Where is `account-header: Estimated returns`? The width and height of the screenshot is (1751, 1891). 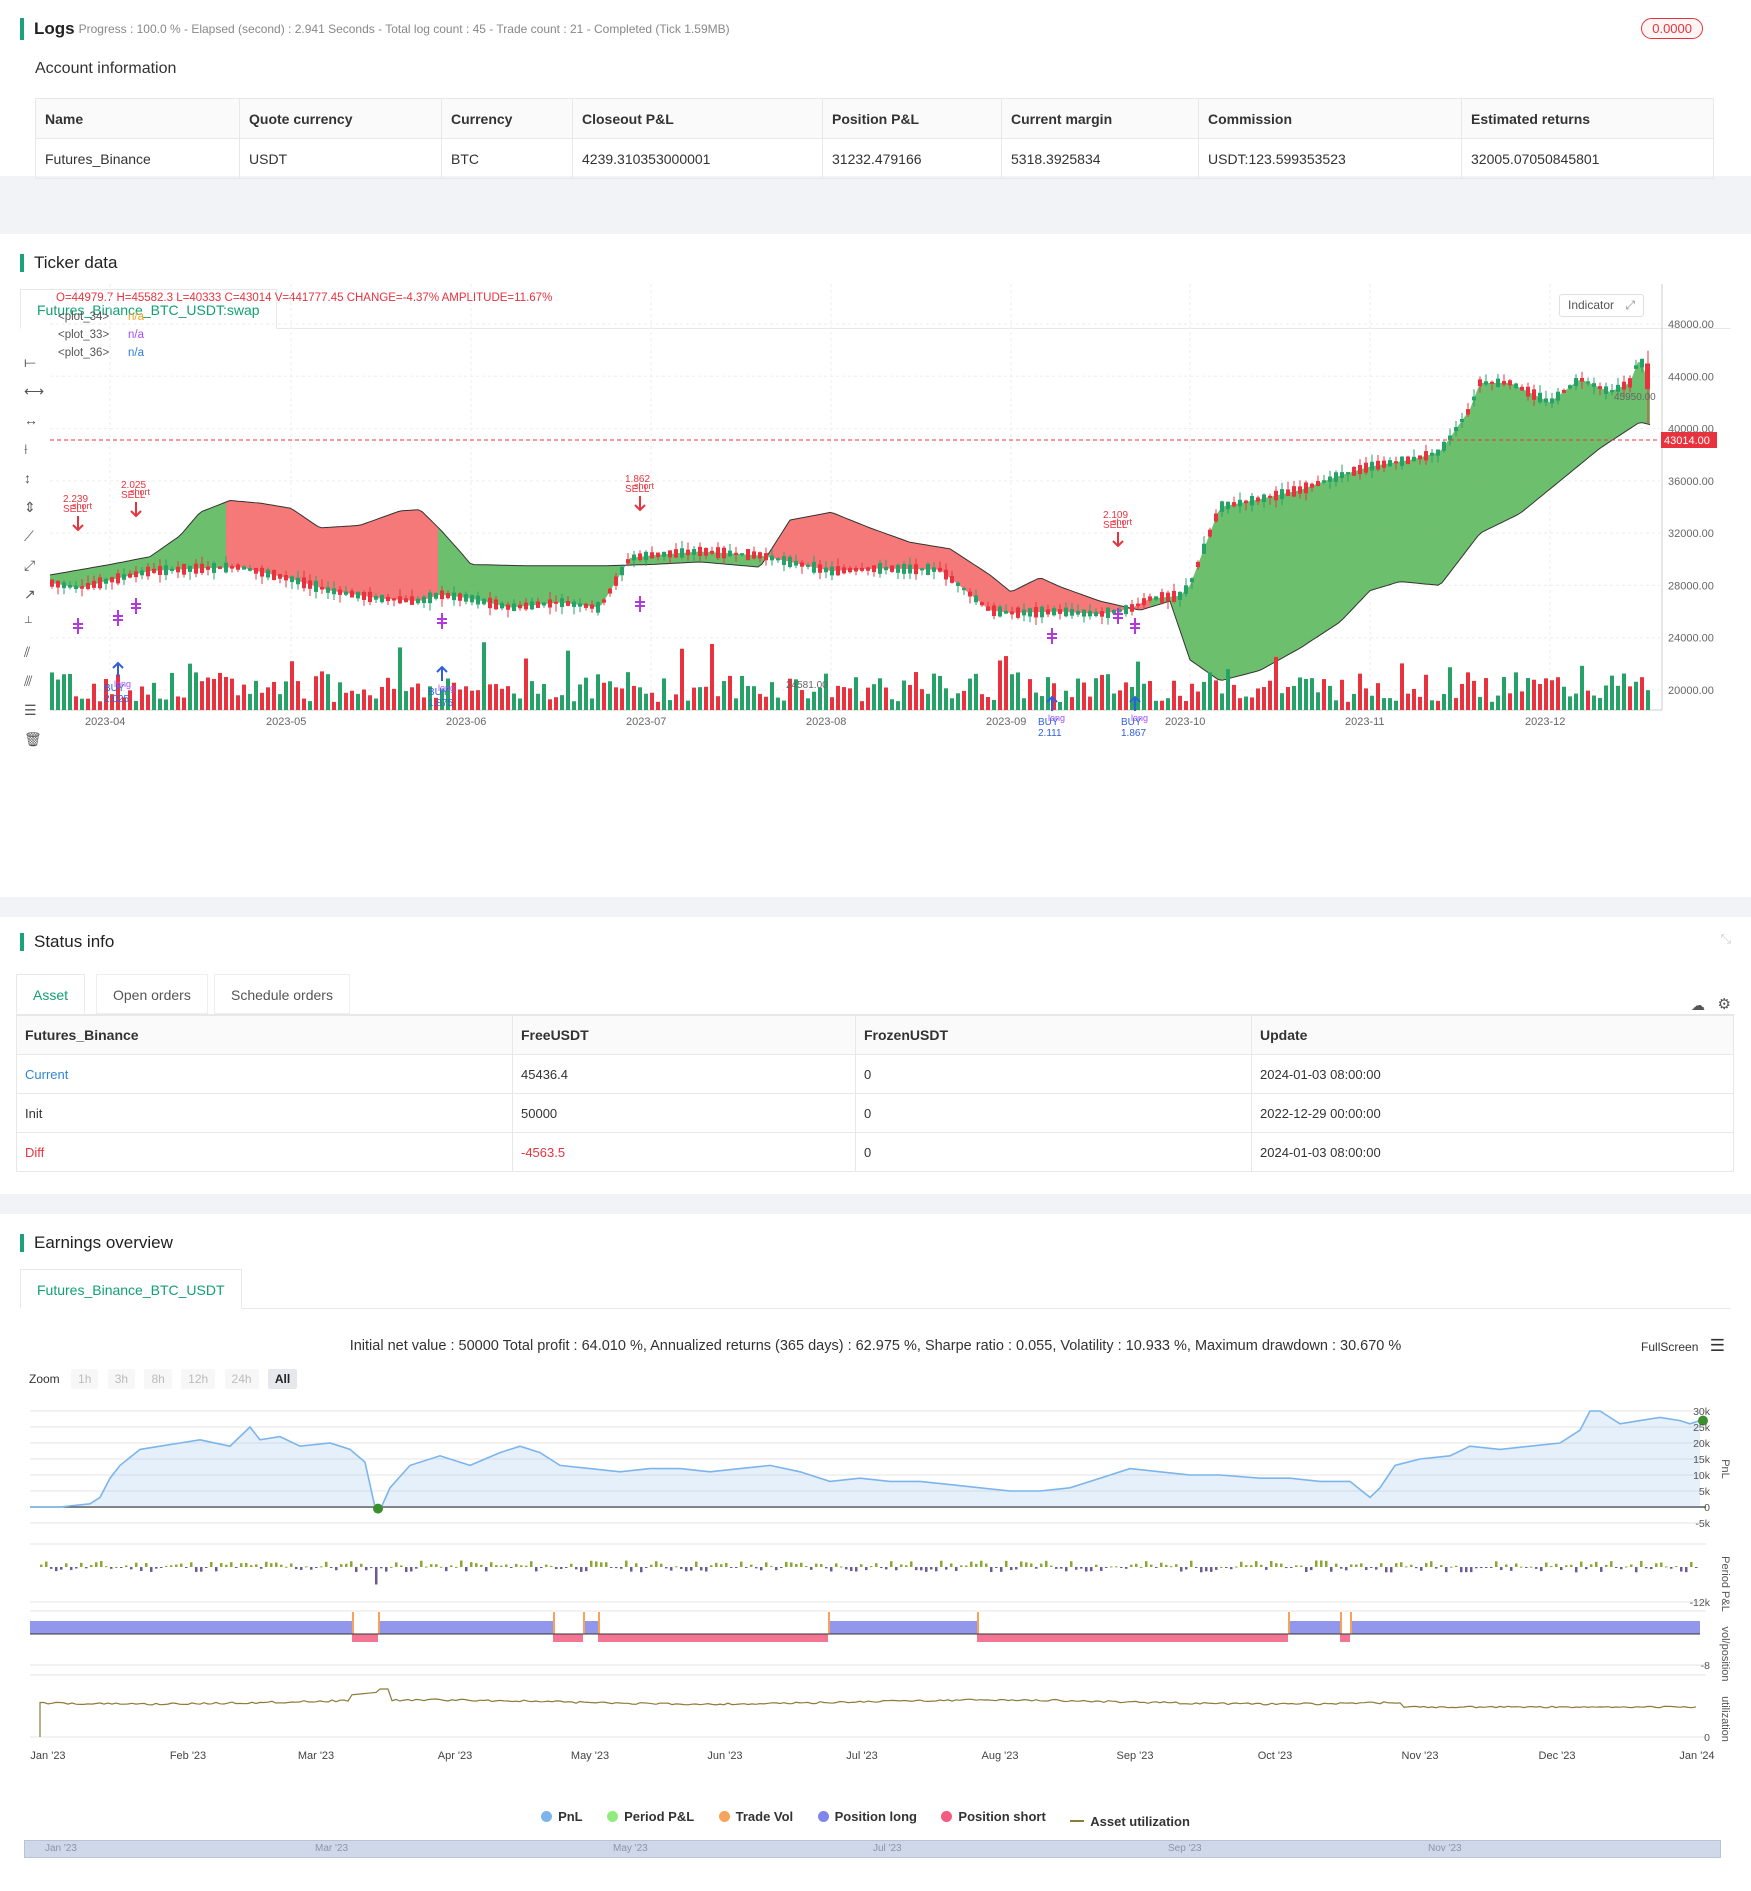
account-header: Estimated returns is located at coordinates (1587, 118).